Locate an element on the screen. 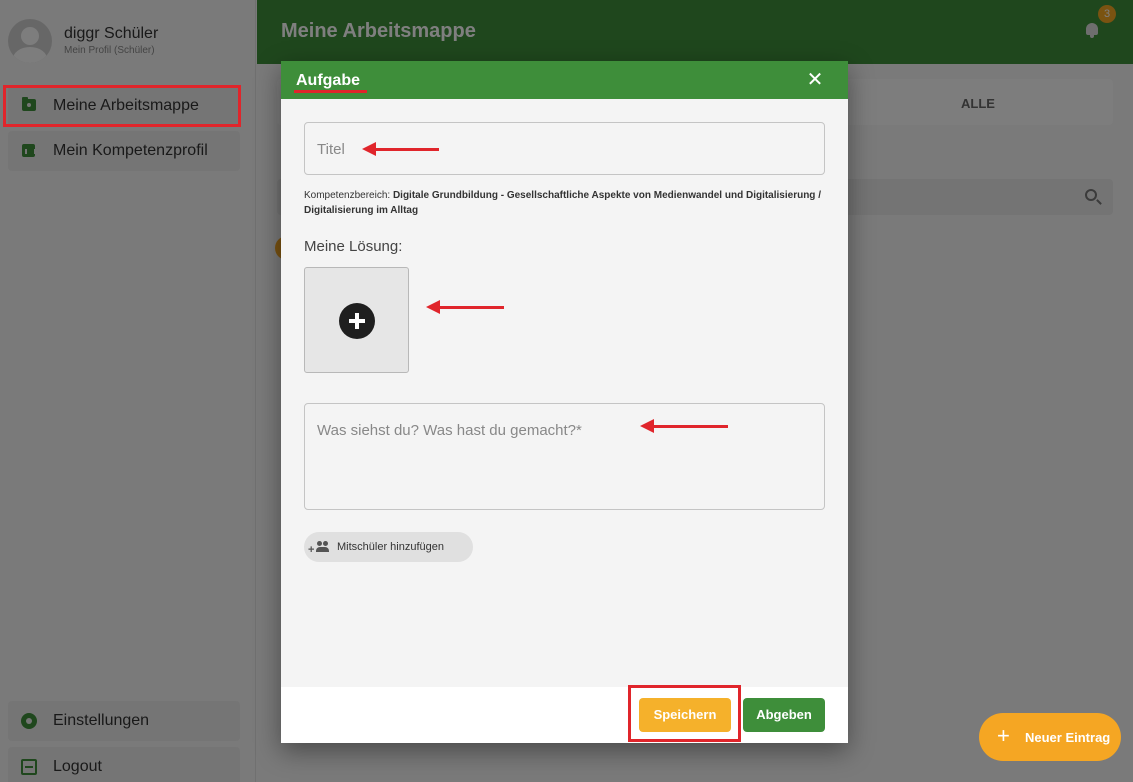 Image resolution: width=1133 pixels, height=782 pixels. description-textarea: Was siehst du? Was hast du gemacht?* is located at coordinates (564, 456).